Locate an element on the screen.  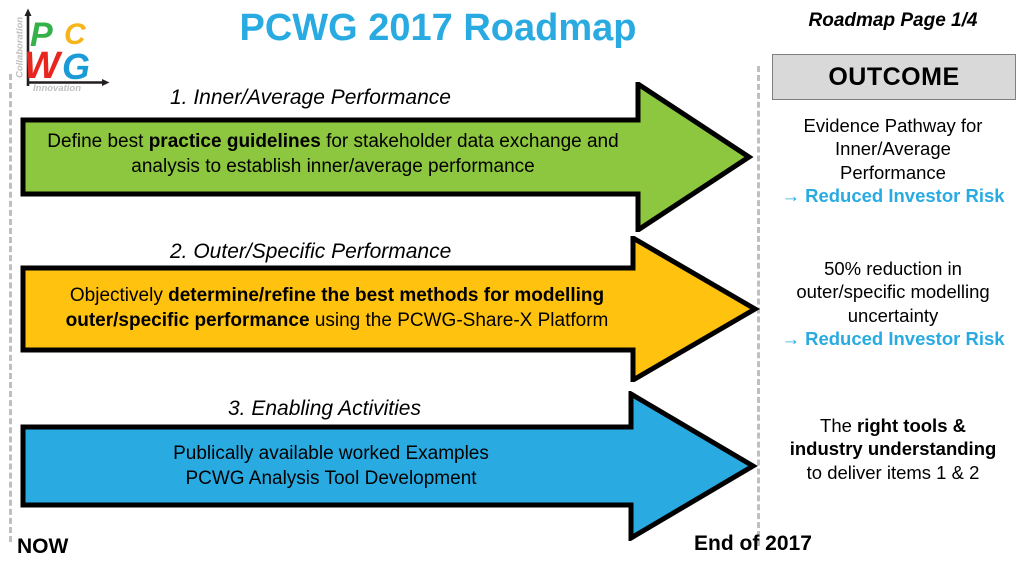
step-2-body-seg-1: Objectively is located at coordinates (119, 295).